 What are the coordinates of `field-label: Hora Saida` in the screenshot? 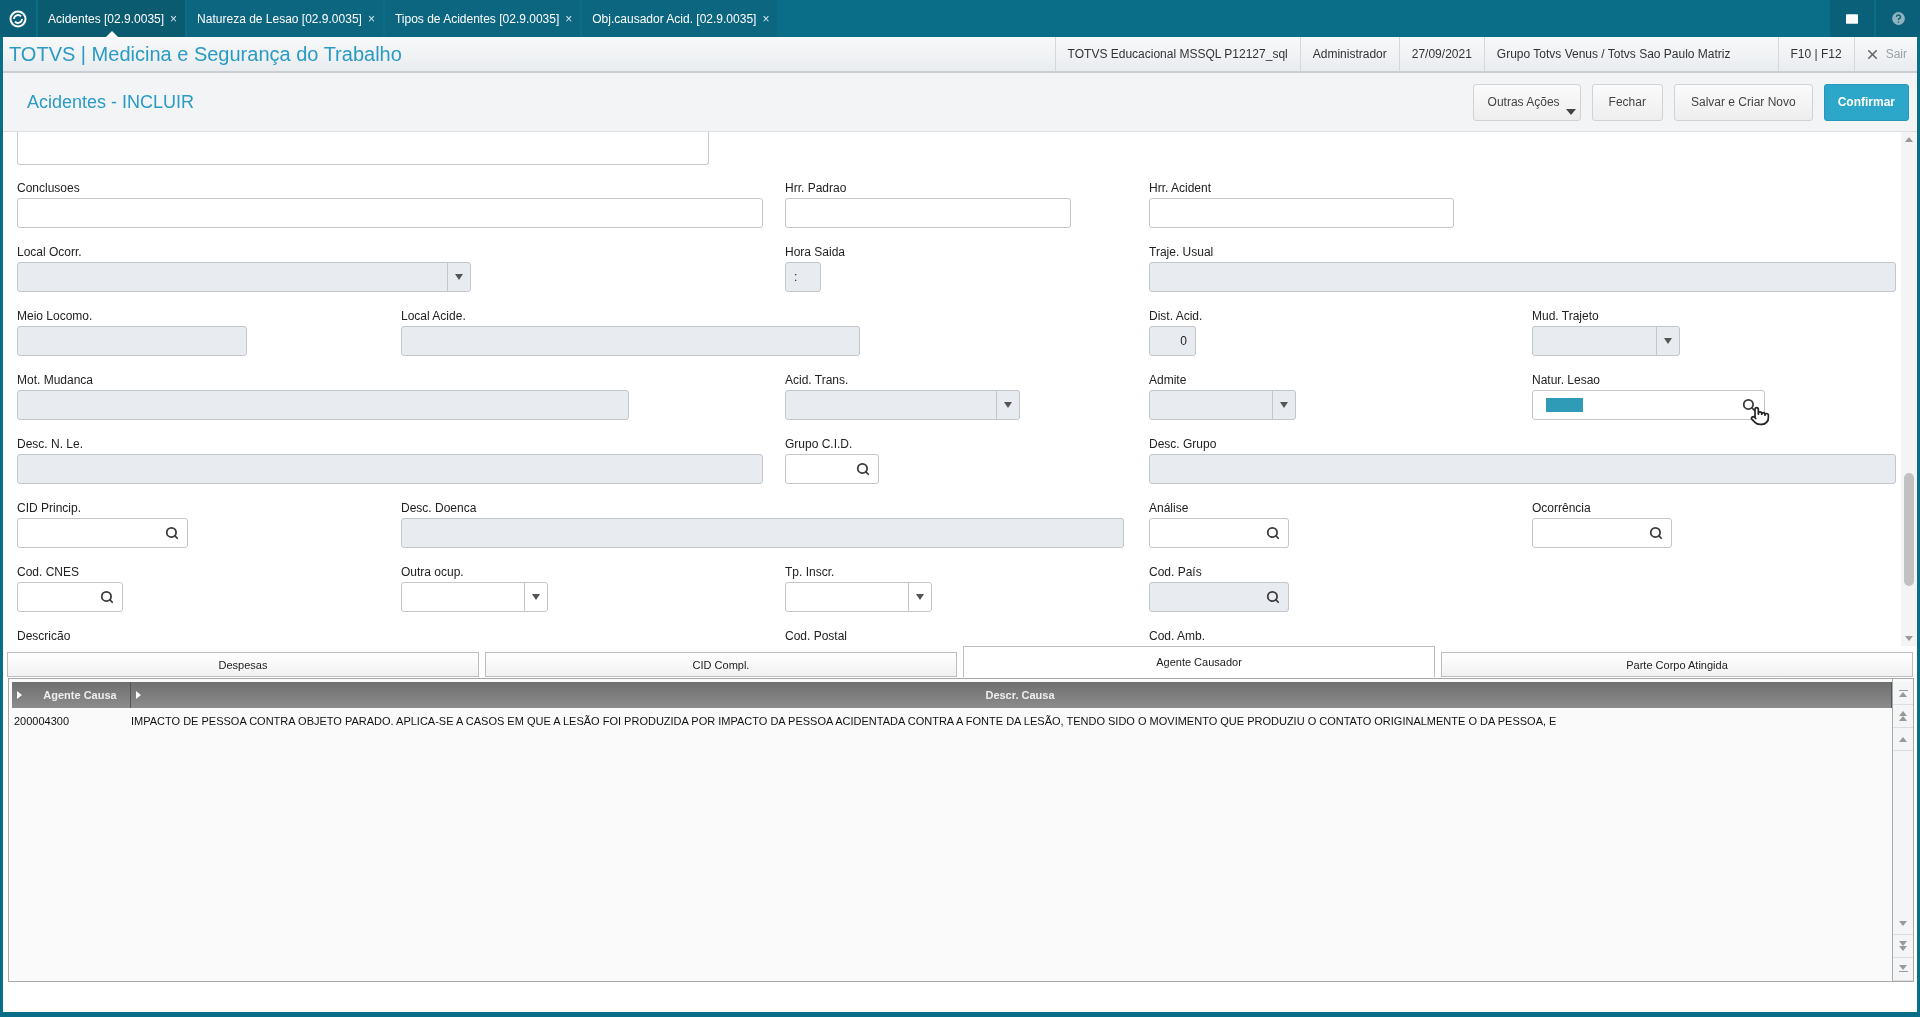 It's located at (816, 252).